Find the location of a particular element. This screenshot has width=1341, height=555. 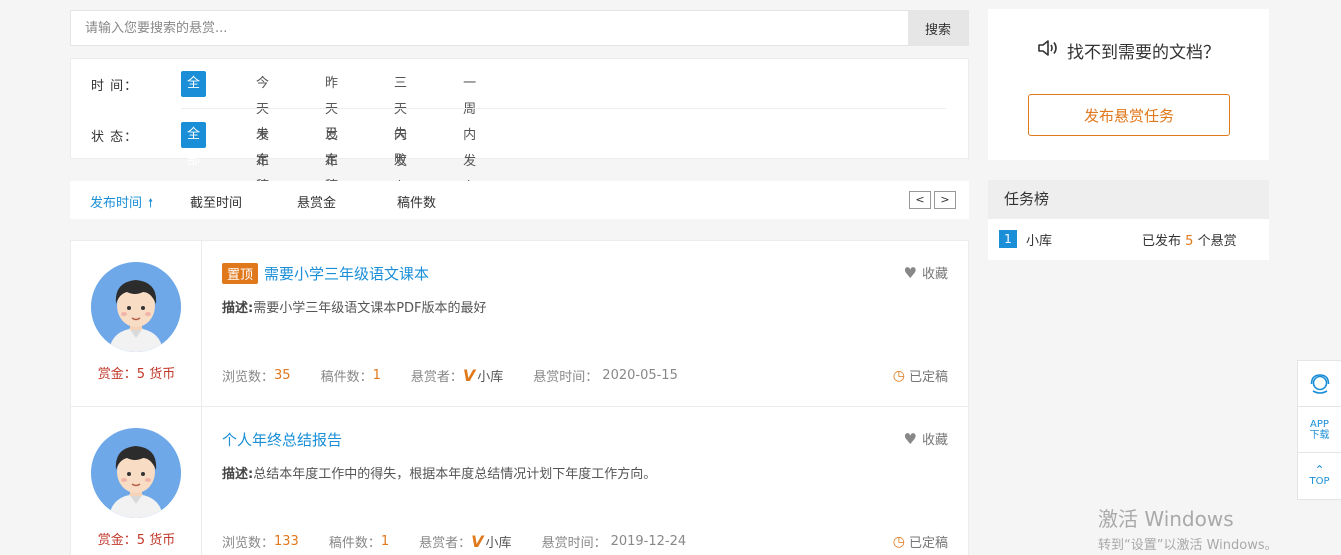

task-item-left: 赏金：5 货币 is located at coordinates (136, 323).